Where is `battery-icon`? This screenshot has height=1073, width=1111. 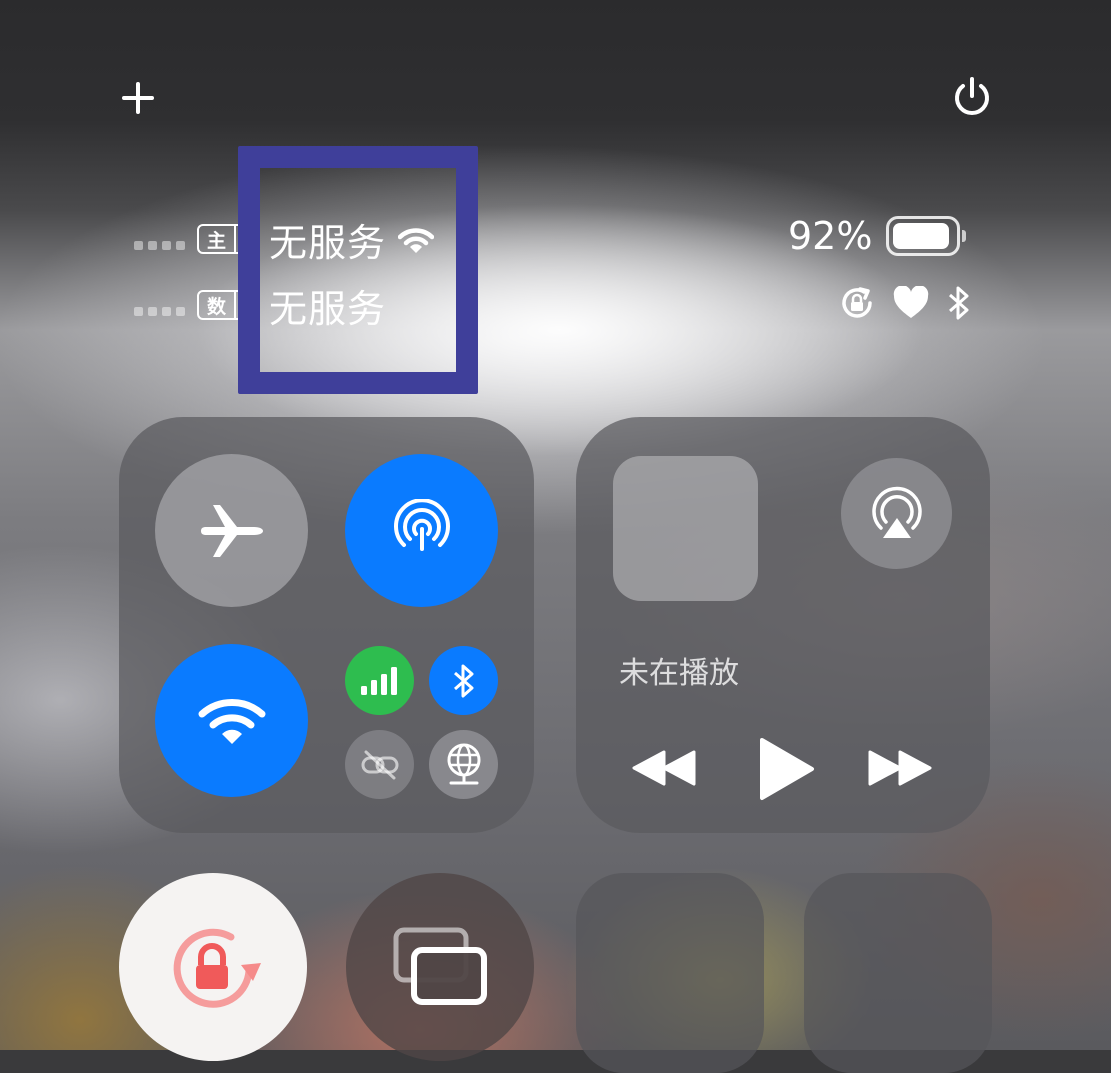
battery-icon is located at coordinates (923, 236).